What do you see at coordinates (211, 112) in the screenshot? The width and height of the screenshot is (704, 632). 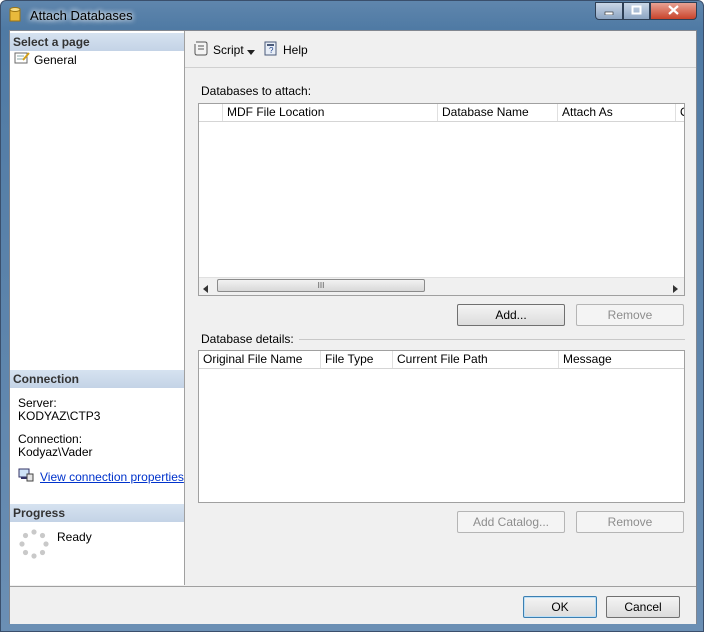 I see `column-header-select` at bounding box center [211, 112].